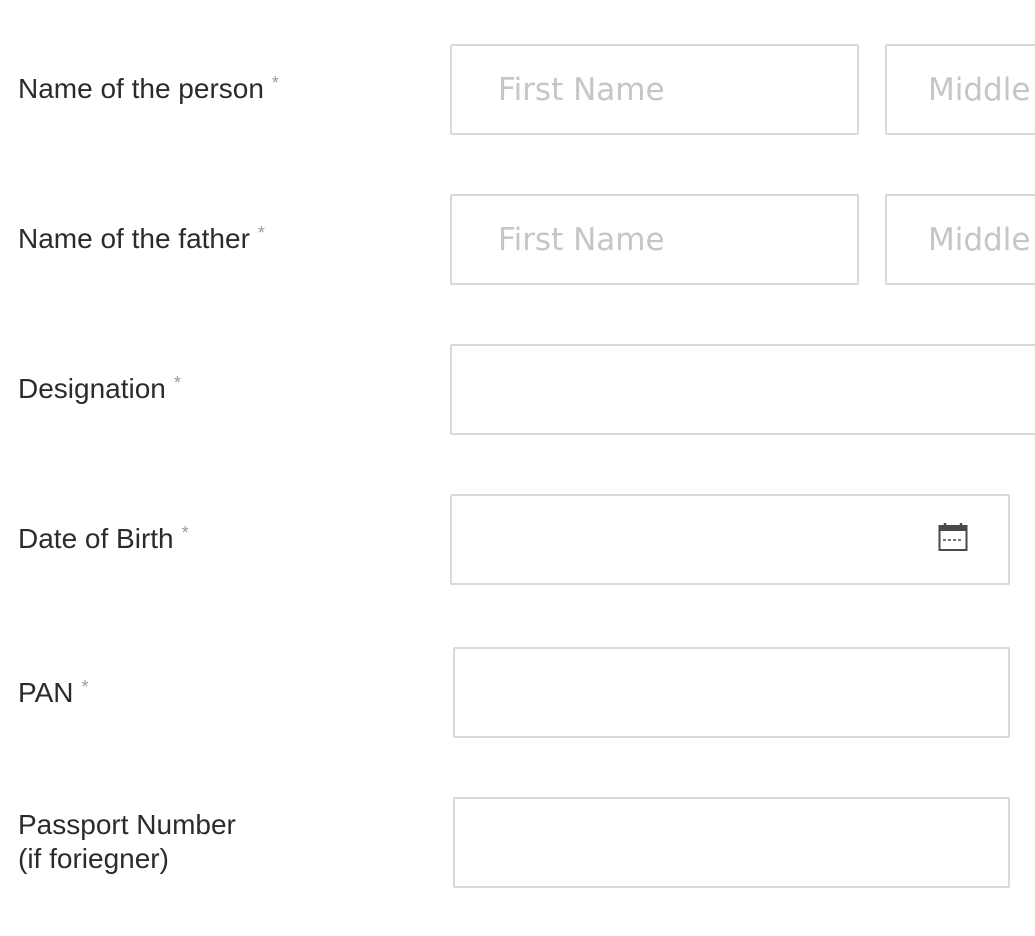 The image size is (1035, 936). What do you see at coordinates (730, 539) in the screenshot?
I see `dob-input` at bounding box center [730, 539].